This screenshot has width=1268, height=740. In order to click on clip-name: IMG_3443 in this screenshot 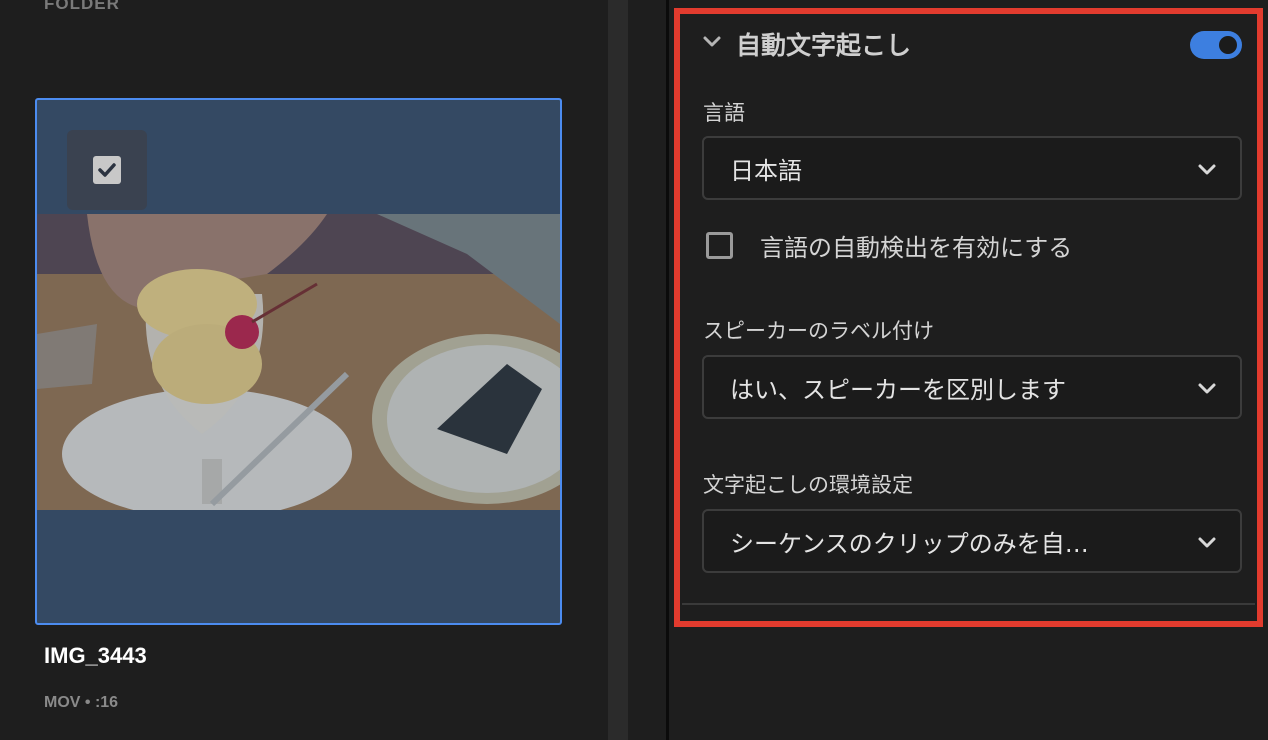, I will do `click(95, 655)`.